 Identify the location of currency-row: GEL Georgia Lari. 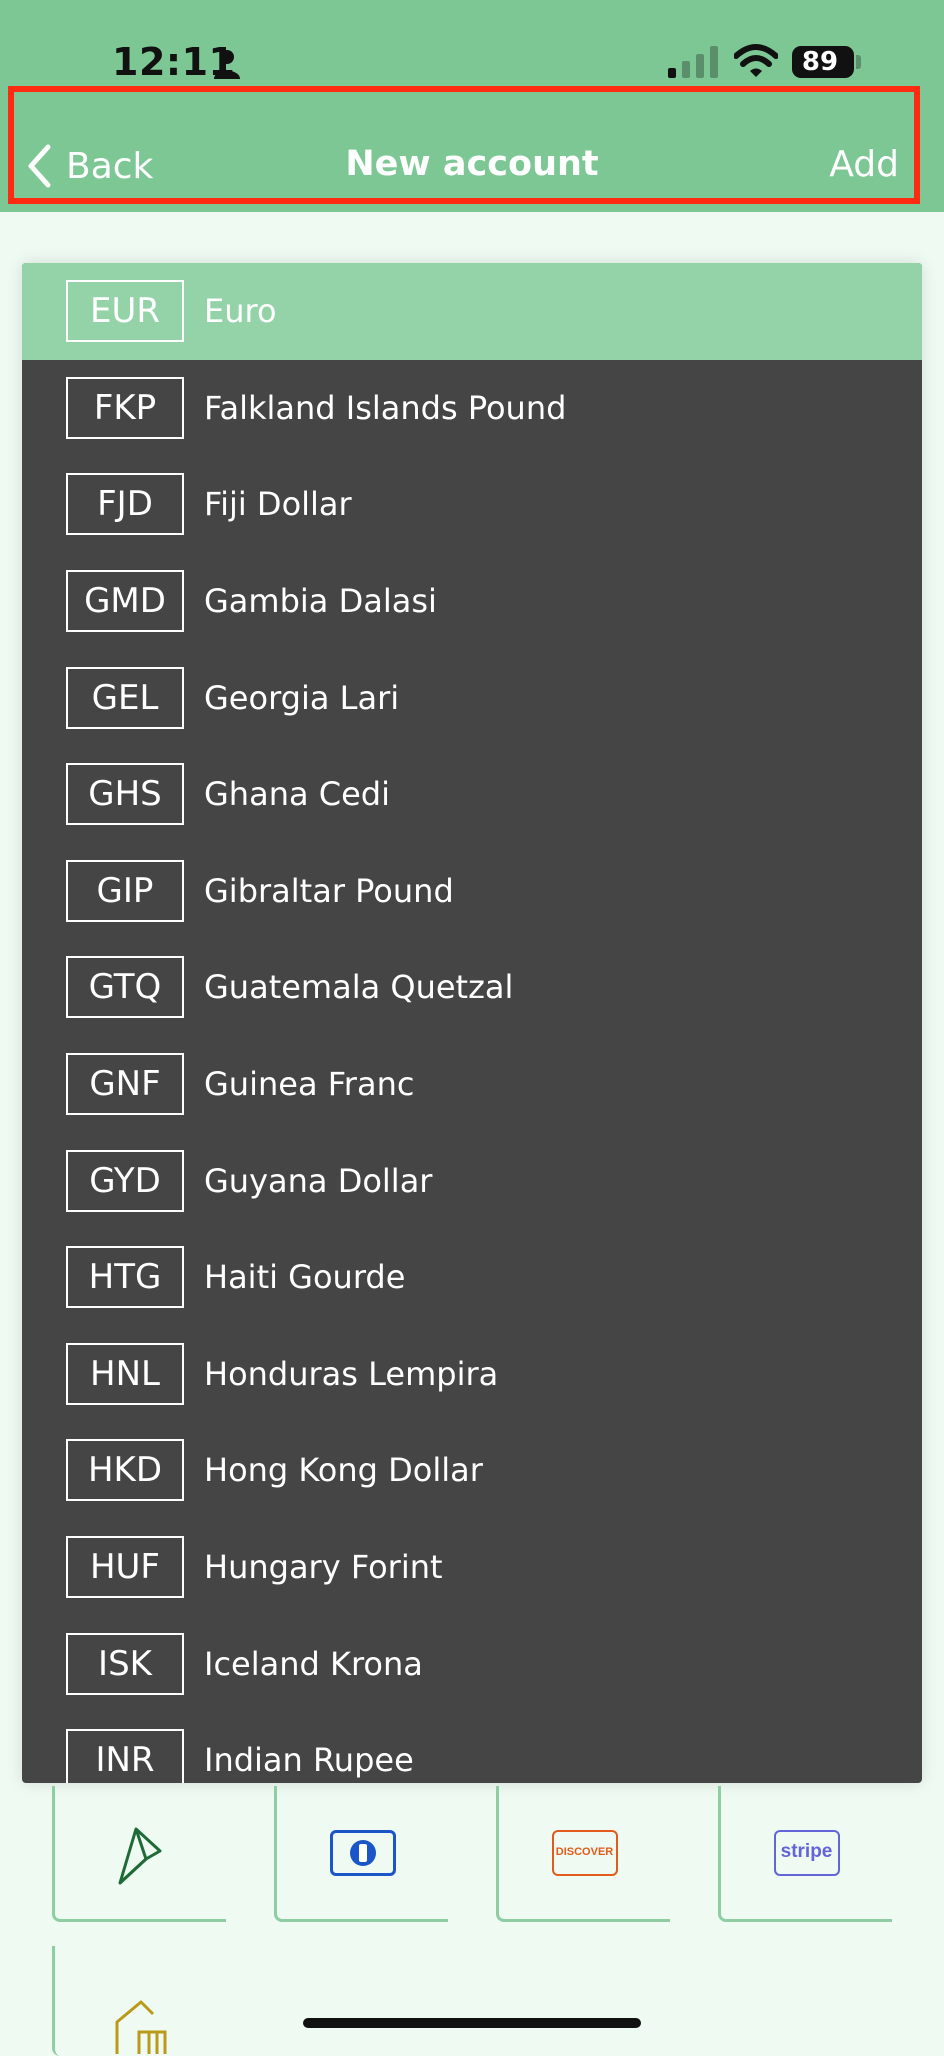
(472, 697).